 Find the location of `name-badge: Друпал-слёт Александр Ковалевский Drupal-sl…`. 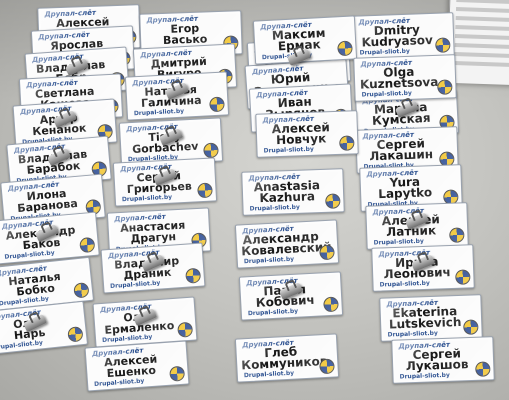

name-badge: Друпал-слёт Александр Ковалевский Drupal-sl… is located at coordinates (287, 244).